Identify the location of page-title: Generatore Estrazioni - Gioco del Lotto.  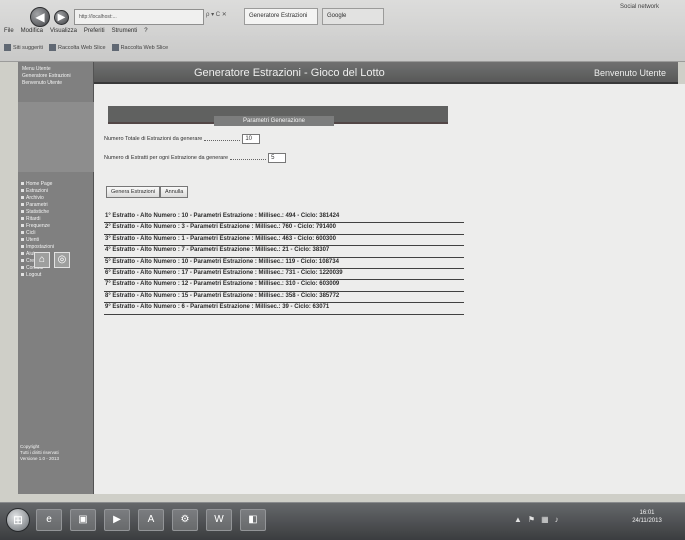
(289, 73).